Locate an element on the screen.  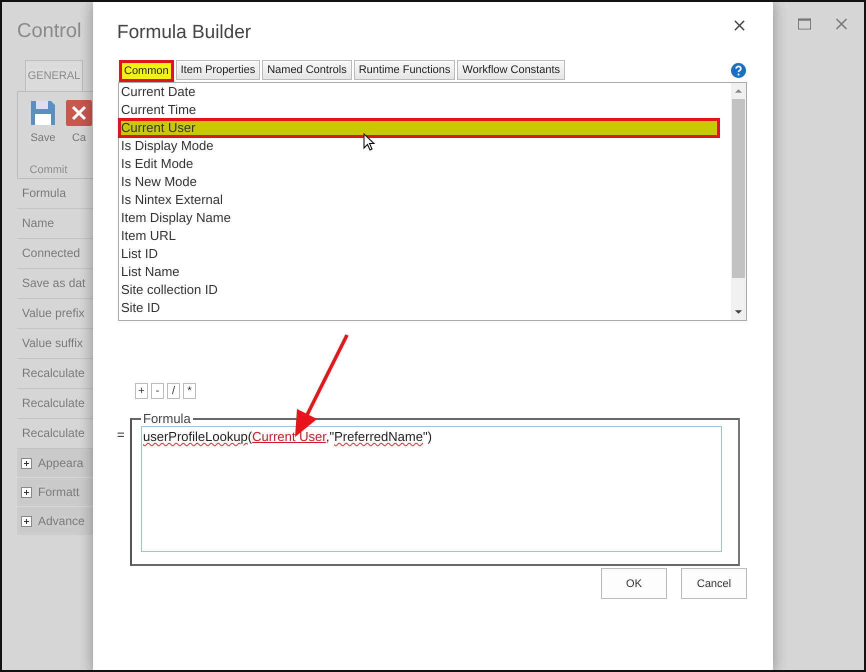
dialog-title: Formula Builder is located at coordinates (184, 33).